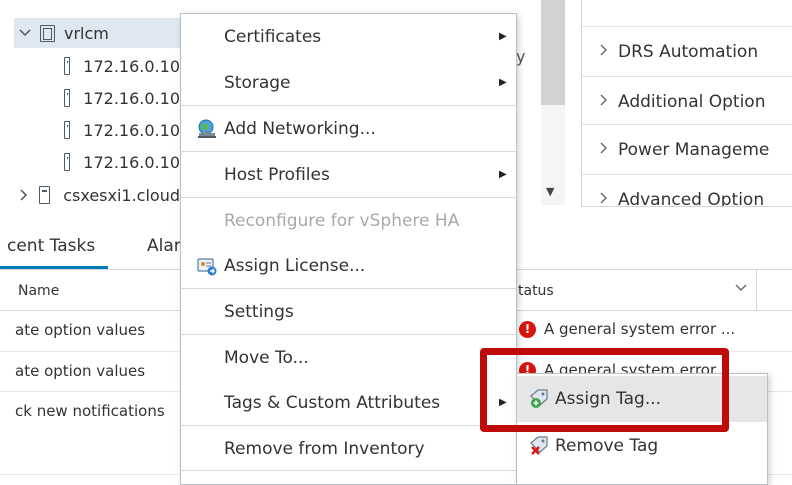 The height and width of the screenshot is (485, 792). I want to click on column-header-status: tatus, so click(536, 291).